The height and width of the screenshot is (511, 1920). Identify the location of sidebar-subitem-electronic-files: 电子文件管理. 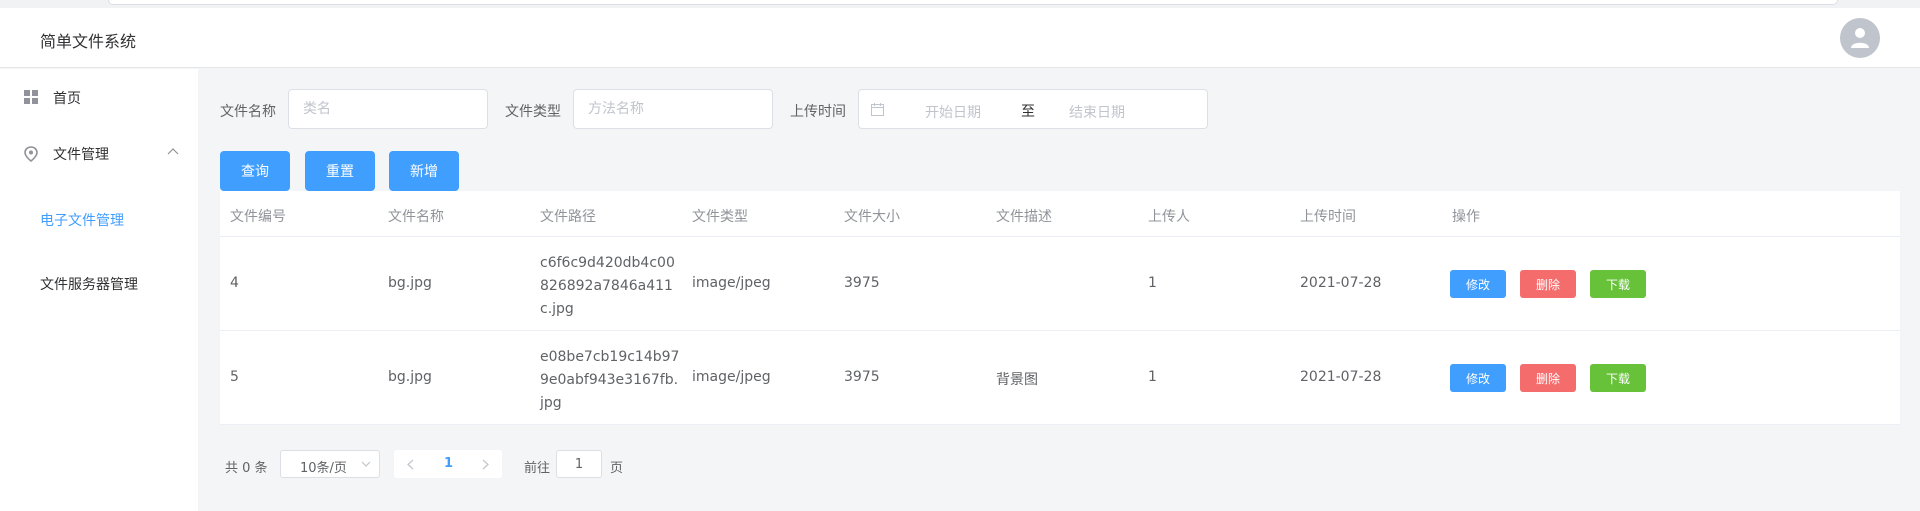
(99, 219).